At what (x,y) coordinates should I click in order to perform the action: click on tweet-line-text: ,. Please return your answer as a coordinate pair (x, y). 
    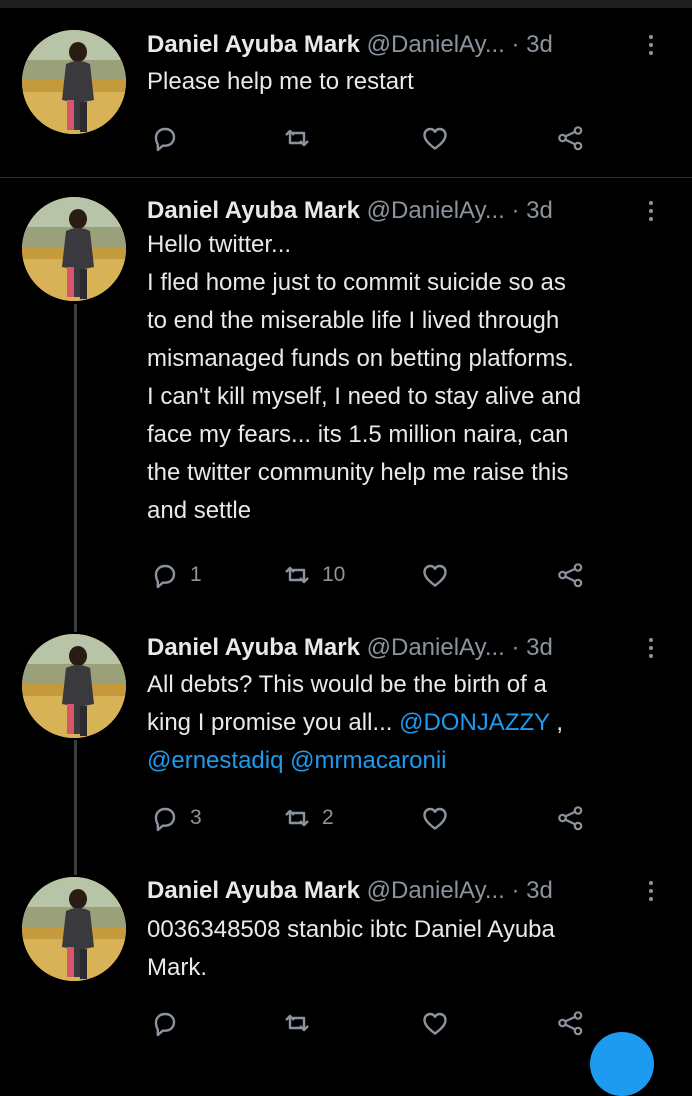
    Looking at the image, I should click on (556, 722).